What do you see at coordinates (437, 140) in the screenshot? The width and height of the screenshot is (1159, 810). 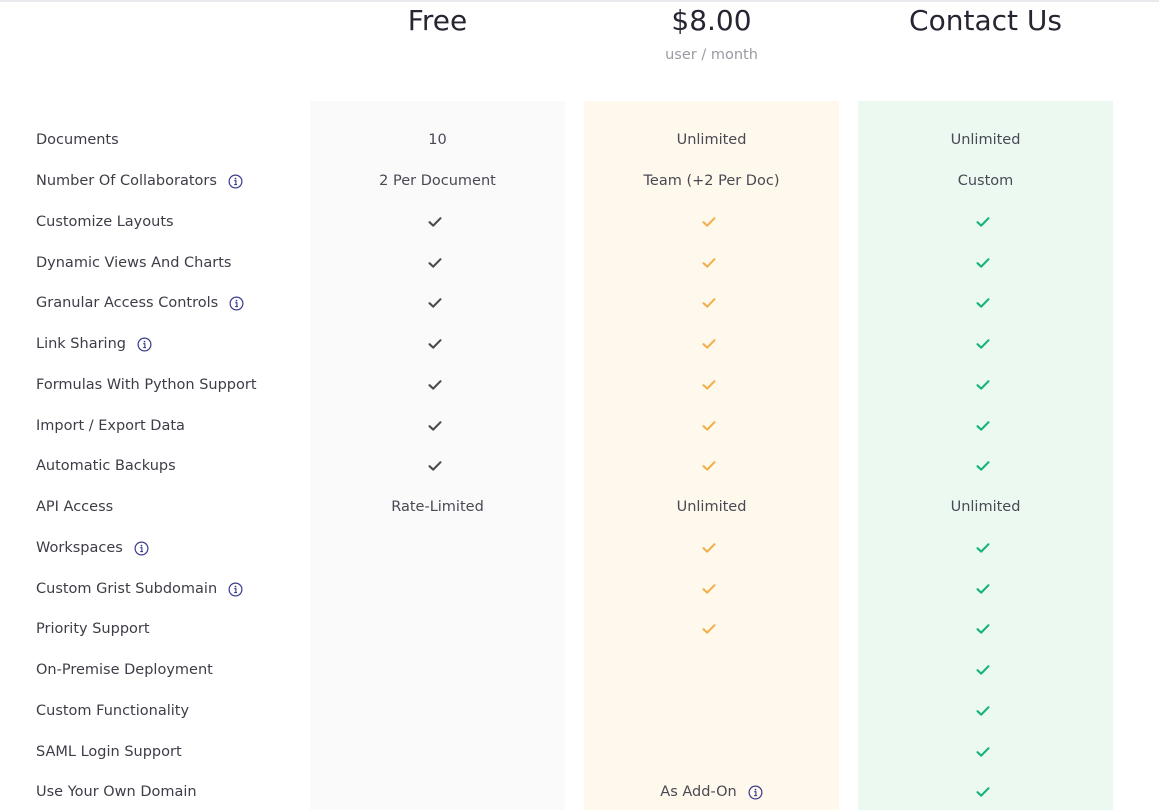 I see `cell-value: 10` at bounding box center [437, 140].